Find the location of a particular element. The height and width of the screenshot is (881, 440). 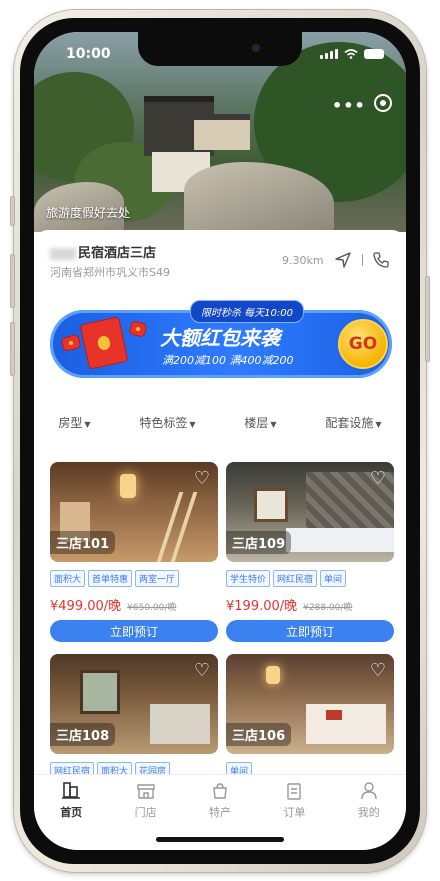

shop-name: 民宿酒店三店 is located at coordinates (103, 251).